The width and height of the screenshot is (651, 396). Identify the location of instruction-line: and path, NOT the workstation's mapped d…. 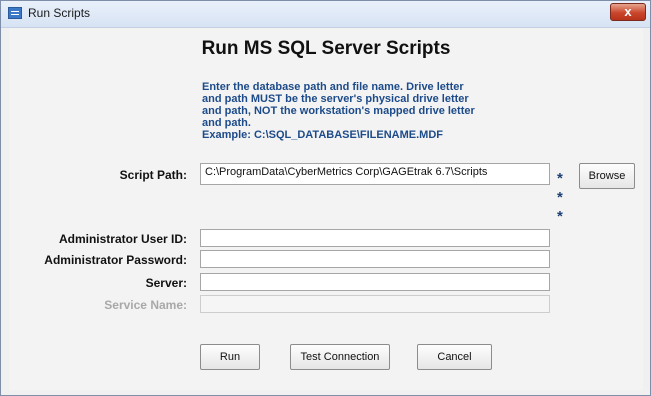
(338, 111).